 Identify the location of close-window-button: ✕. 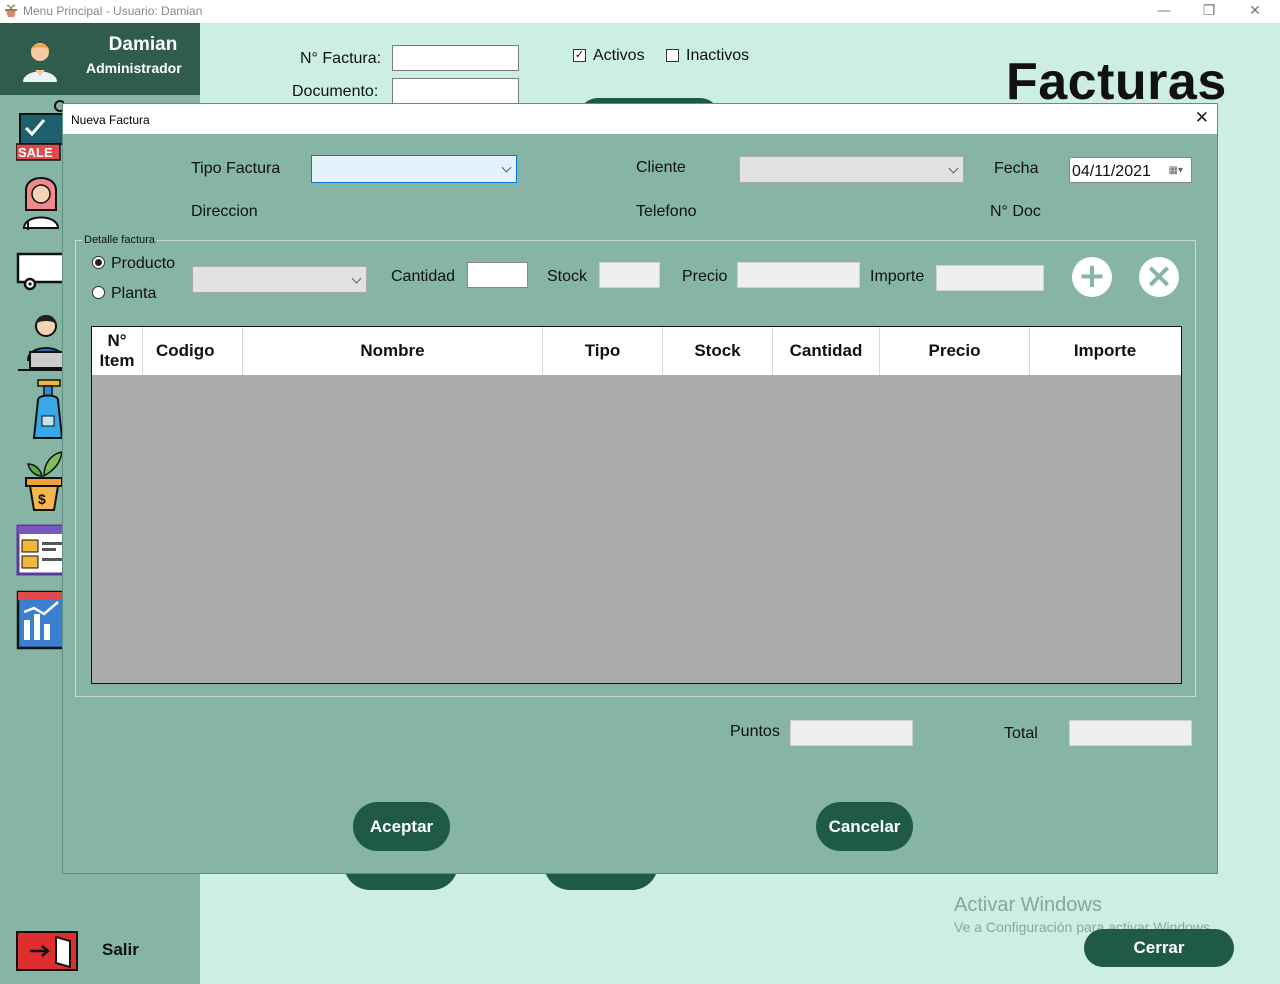
(1255, 11).